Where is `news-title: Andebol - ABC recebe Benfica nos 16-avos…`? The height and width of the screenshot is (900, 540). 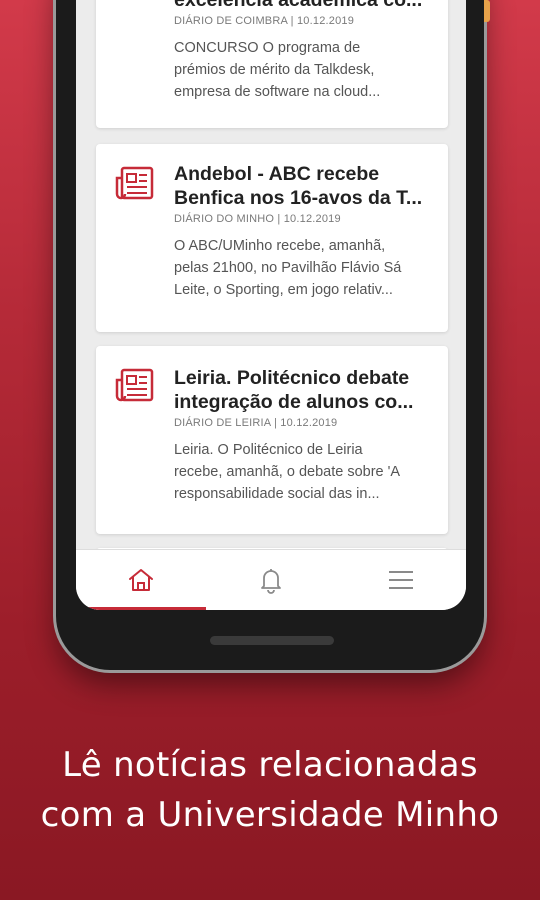 news-title: Andebol - ABC recebe Benfica nos 16-avos… is located at coordinates (298, 186).